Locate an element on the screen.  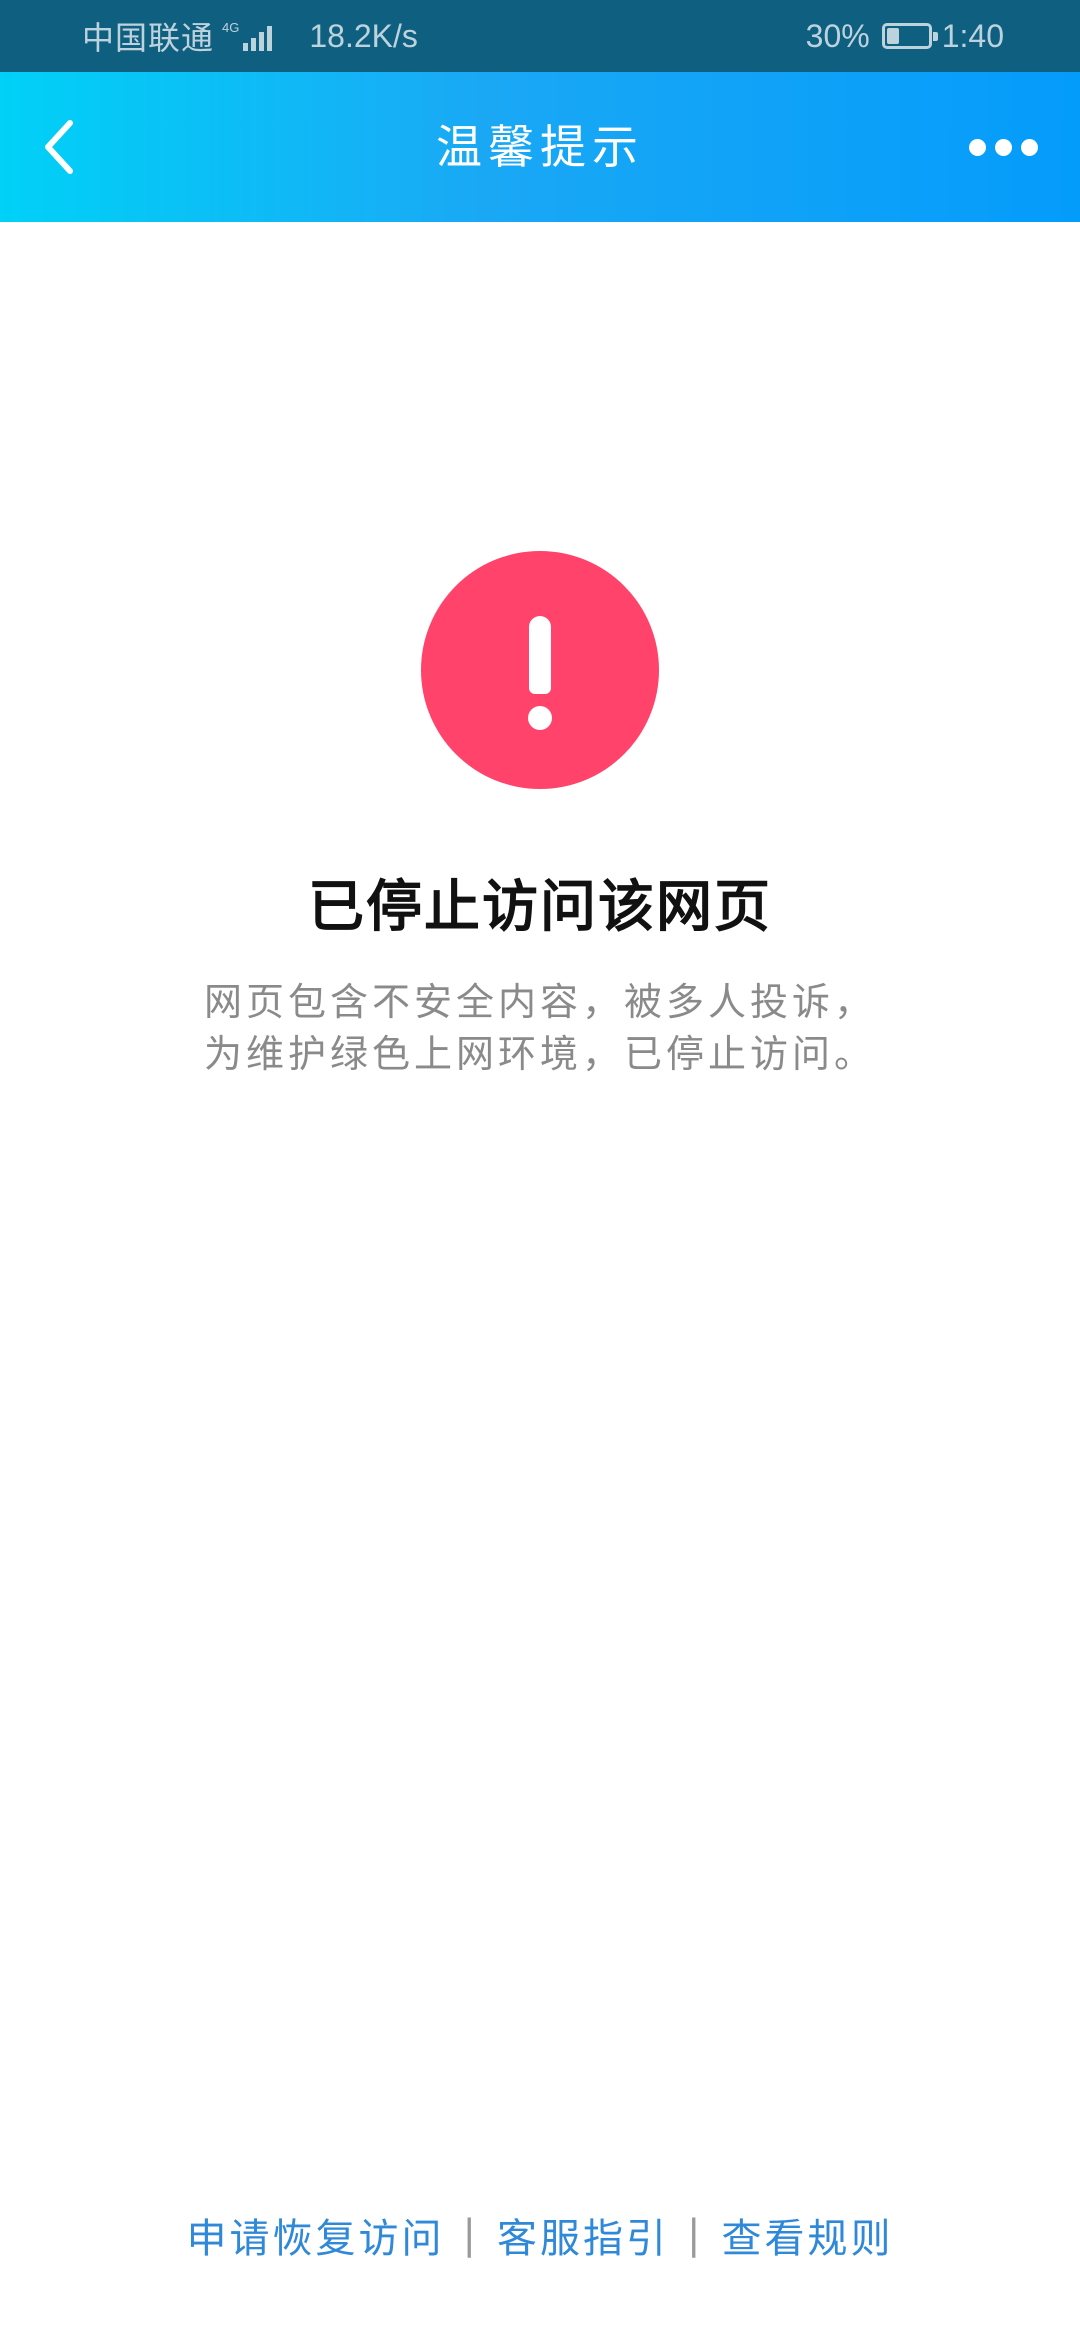
customer-service-link: 客服指引 is located at coordinates (583, 2235).